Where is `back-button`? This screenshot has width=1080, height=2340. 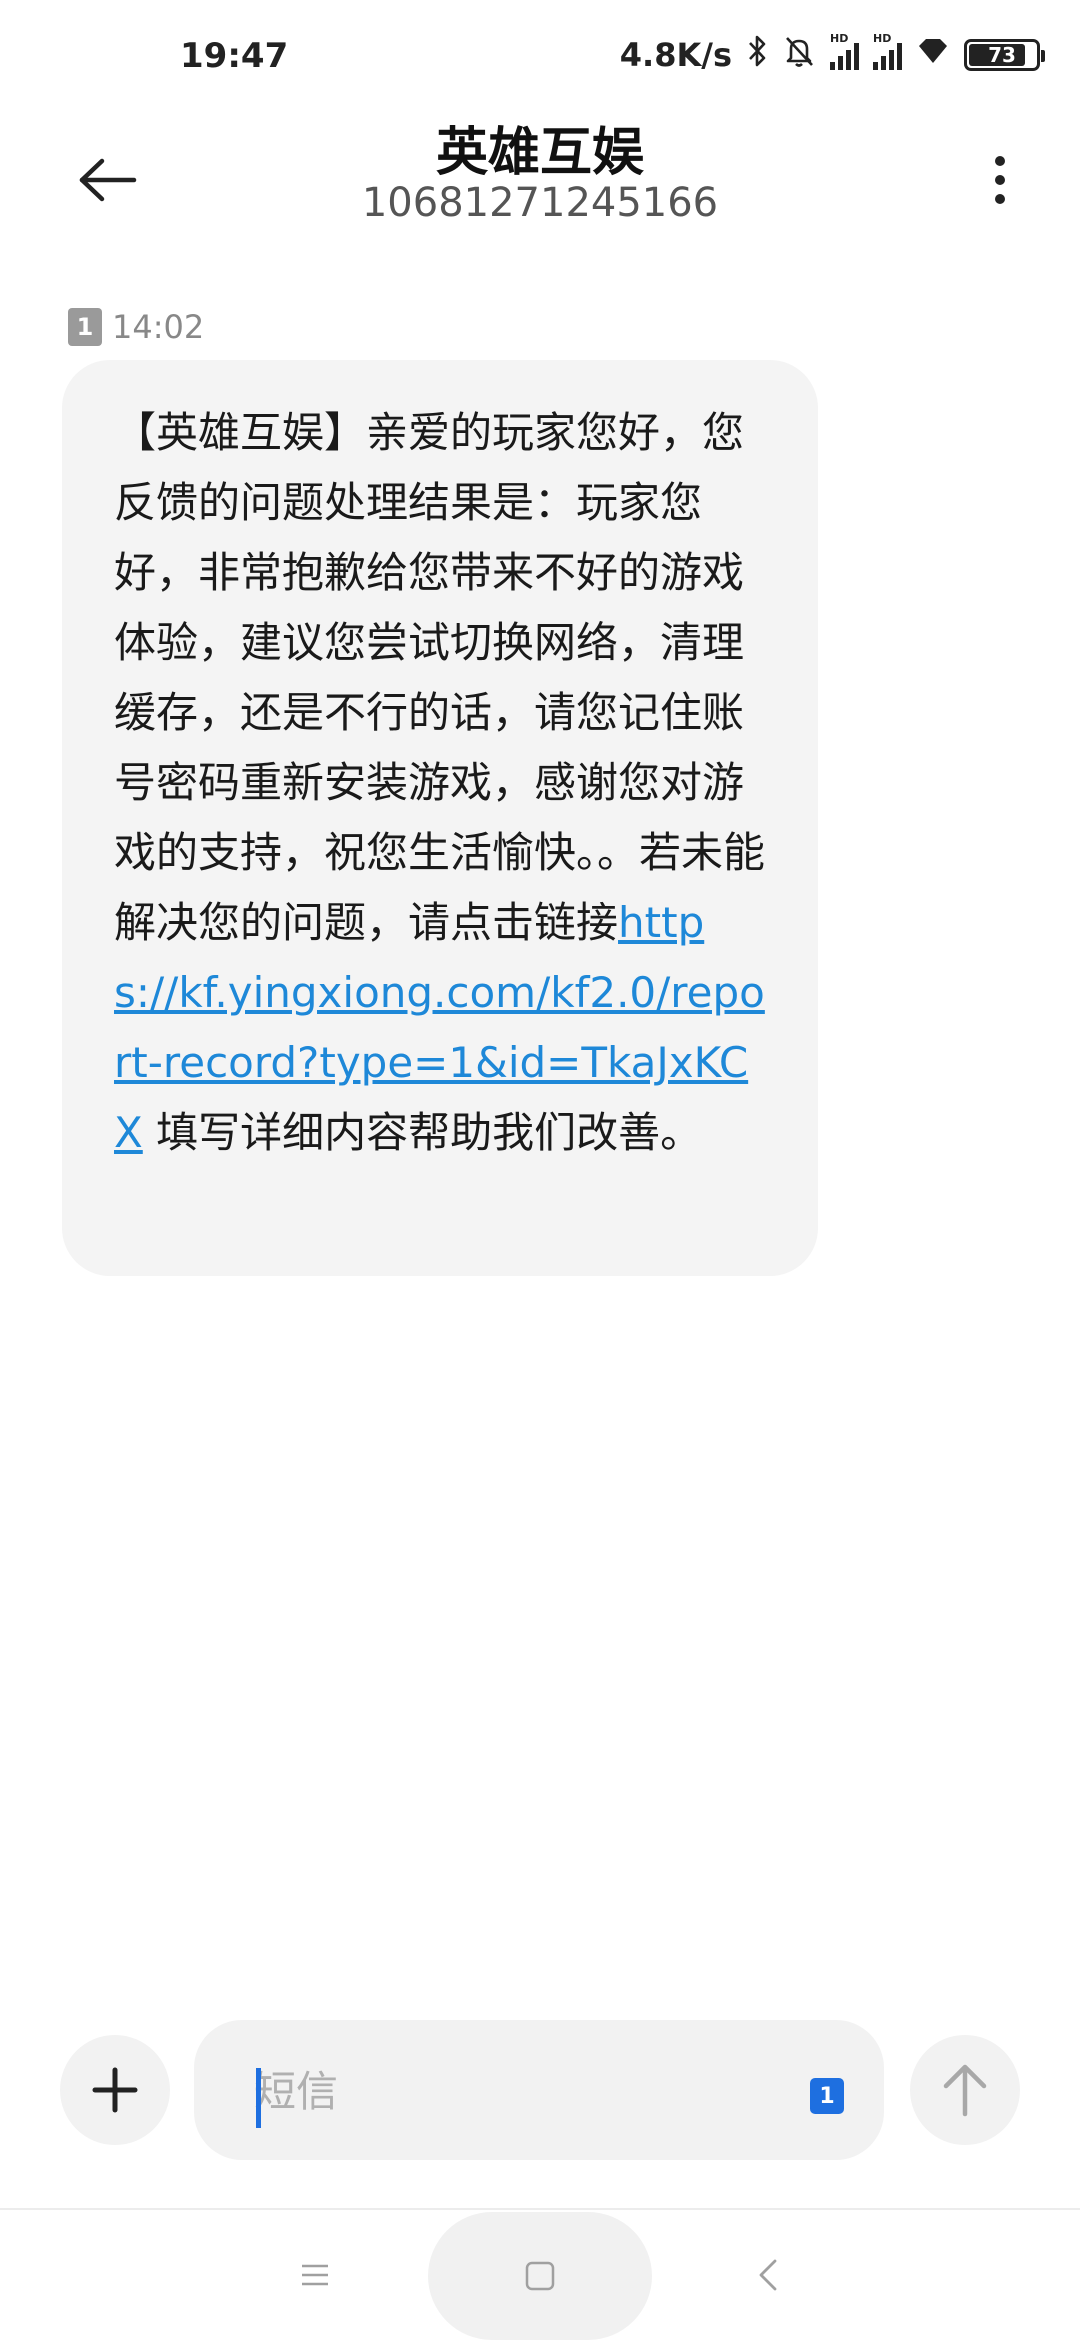
back-button is located at coordinates (108, 180).